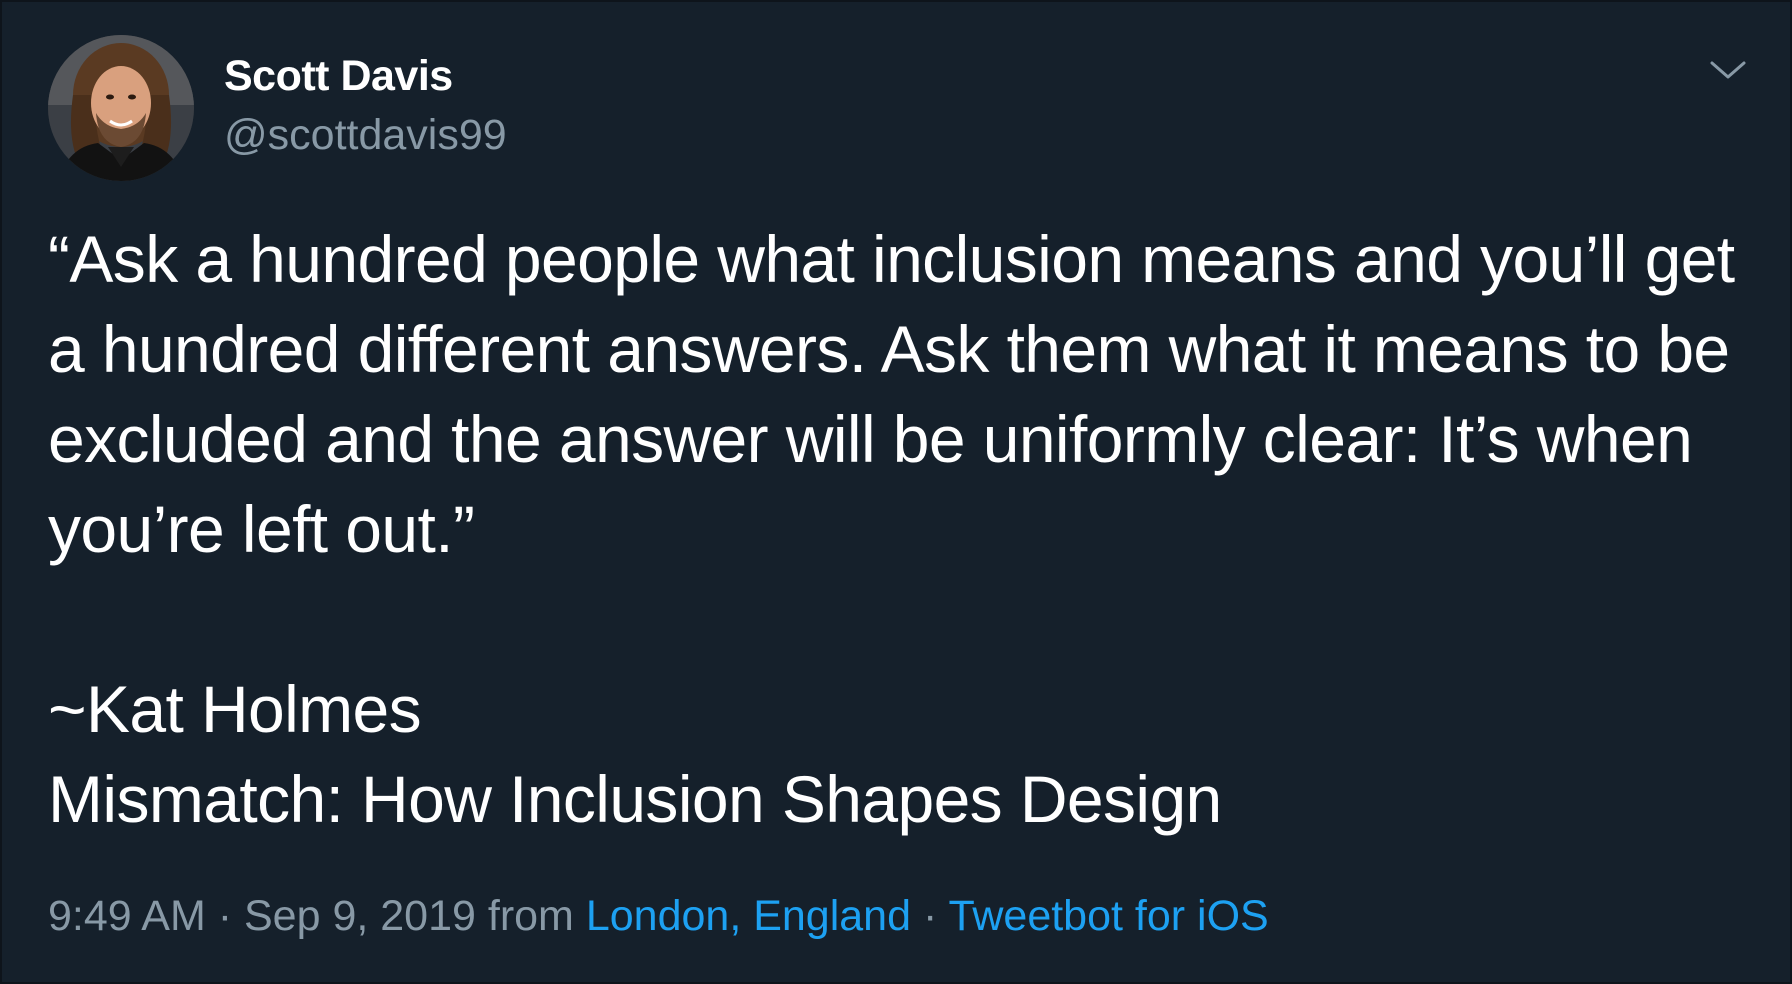  I want to click on meta-from-label: from, so click(530, 916).